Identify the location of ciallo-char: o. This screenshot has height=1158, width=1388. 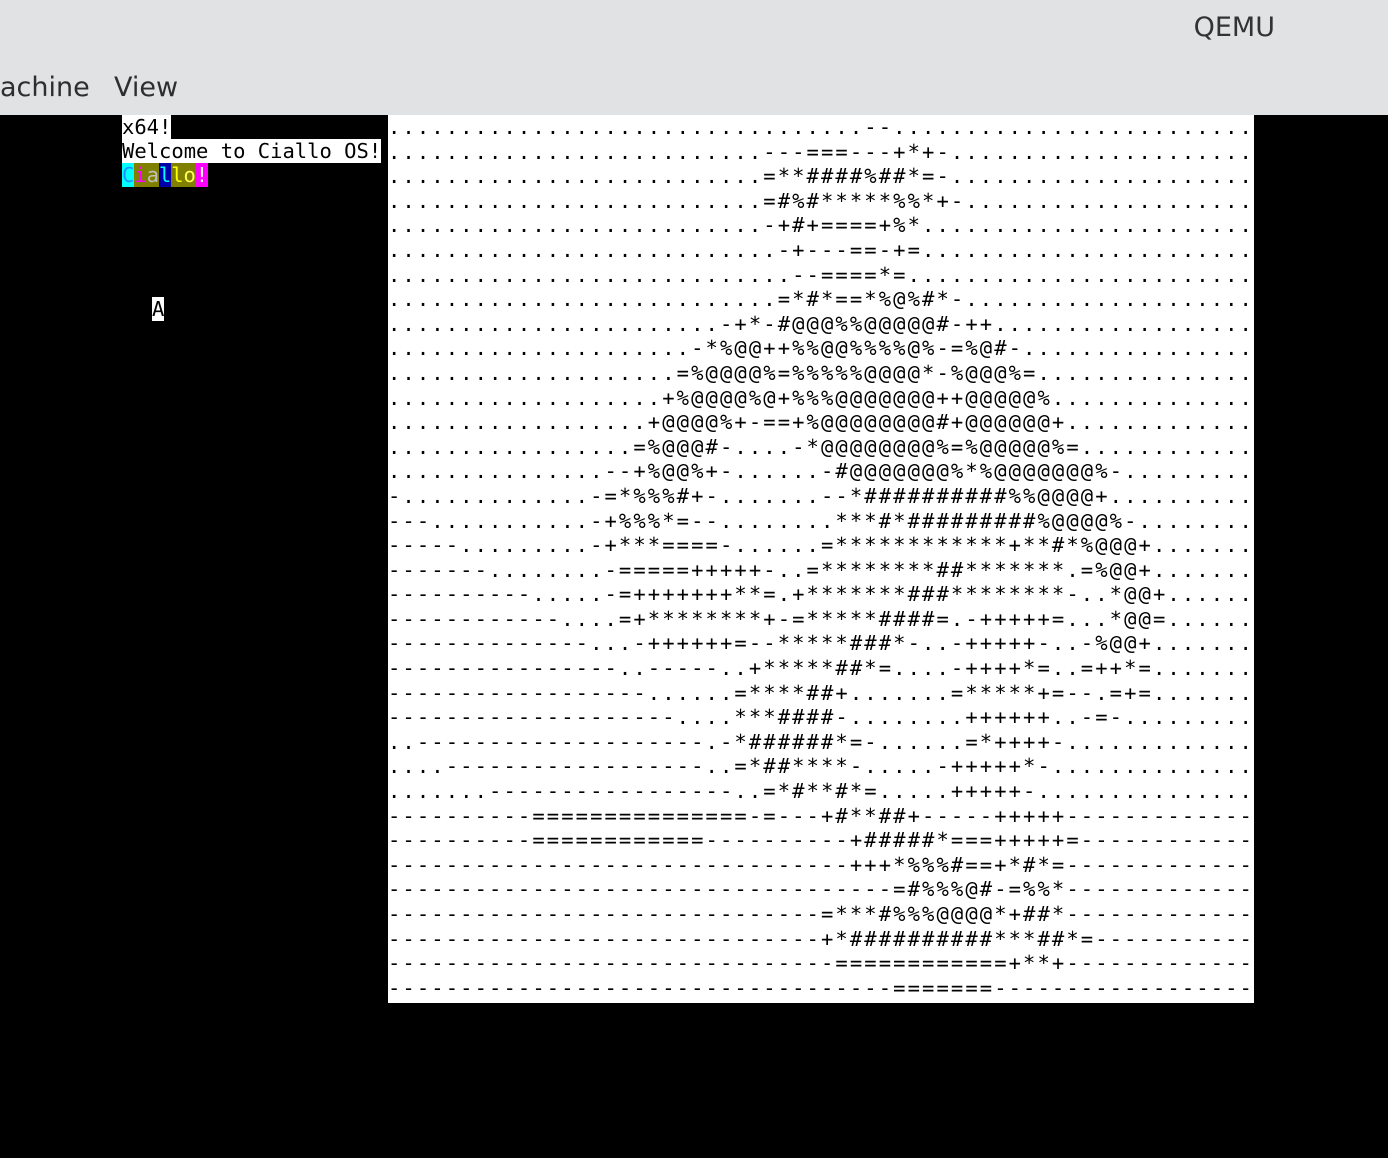
(189, 175).